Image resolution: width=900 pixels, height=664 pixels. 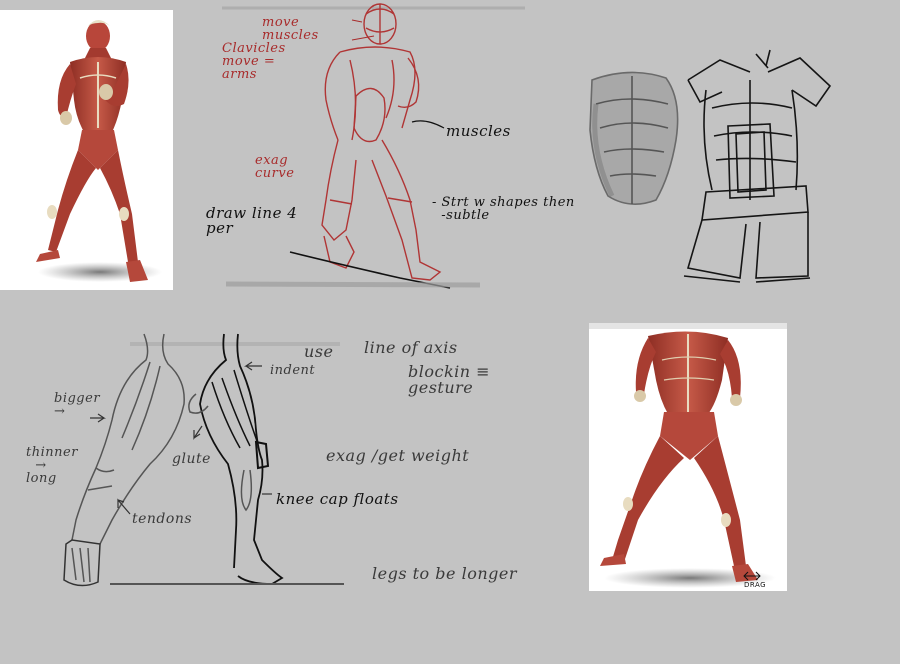 I want to click on note-exag-weight: exag /get weight, so click(x=398, y=455).